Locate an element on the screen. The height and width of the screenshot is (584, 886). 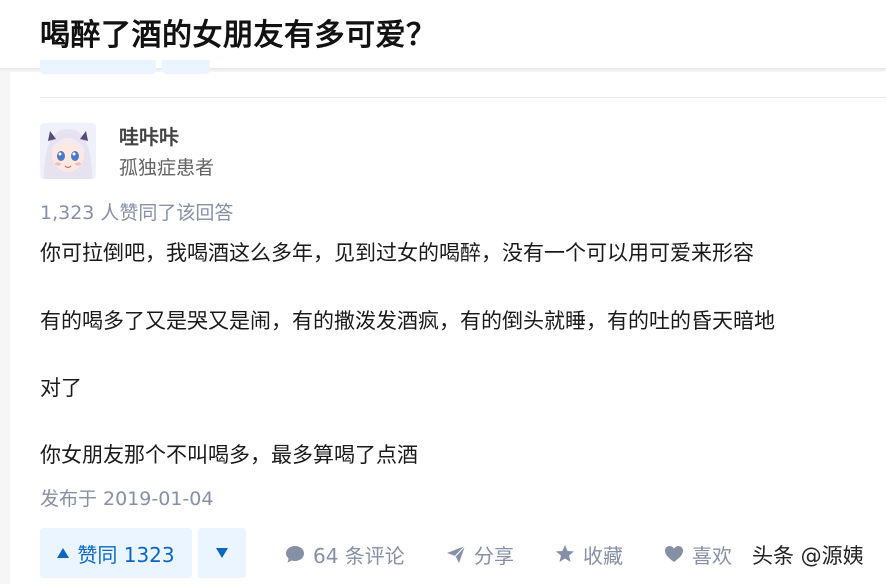
star-icon is located at coordinates (565, 553).